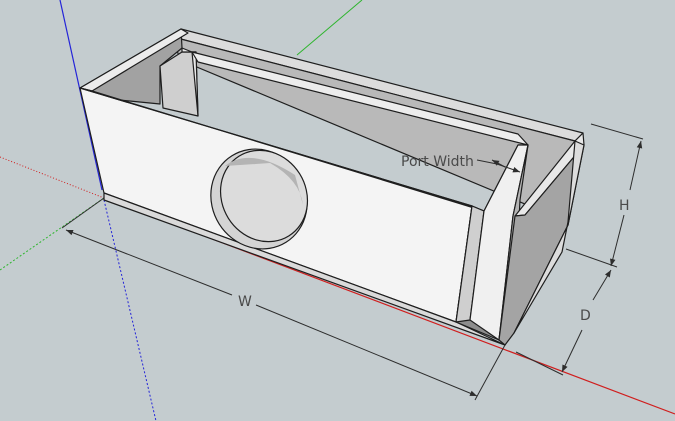 Image resolution: width=675 pixels, height=421 pixels. I want to click on width-label: W, so click(245, 302).